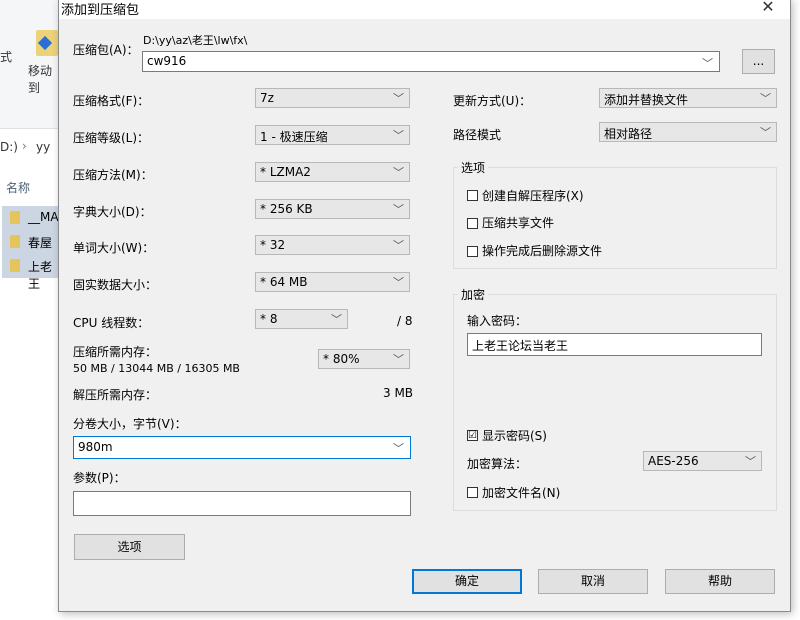  Describe the element at coordinates (332, 282) in the screenshot. I see `solid-block-select: * 64 MB ﹀` at that location.